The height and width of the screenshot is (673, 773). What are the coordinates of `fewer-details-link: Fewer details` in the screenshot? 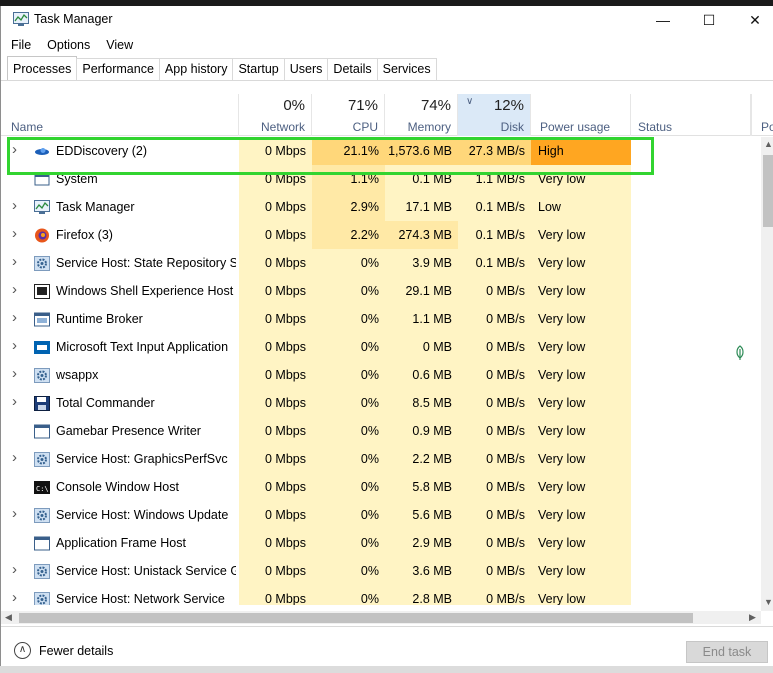 It's located at (76, 651).